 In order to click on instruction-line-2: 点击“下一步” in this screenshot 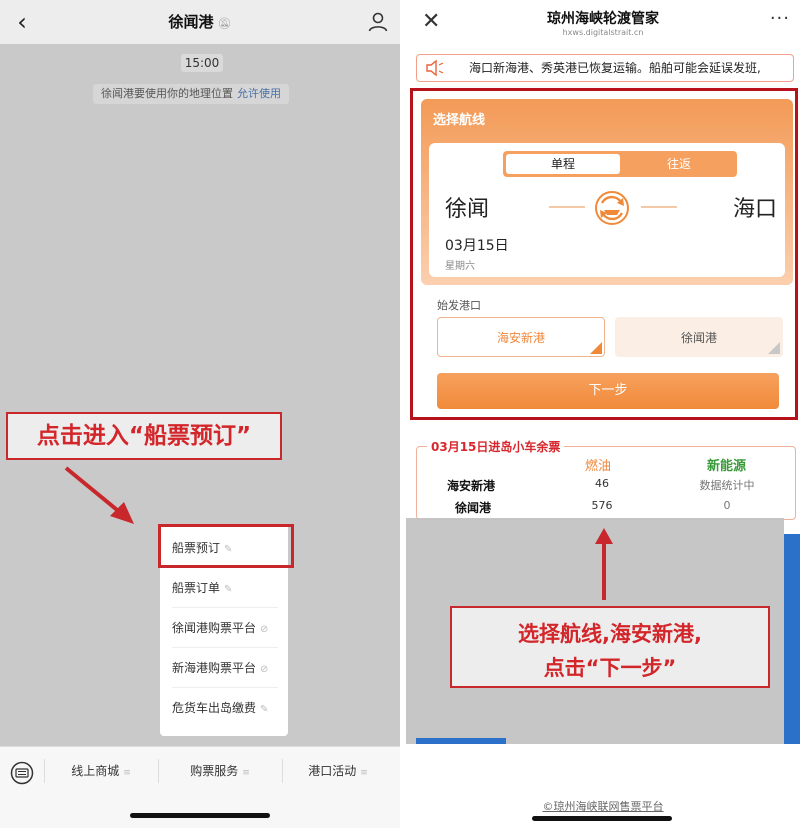, I will do `click(610, 668)`.